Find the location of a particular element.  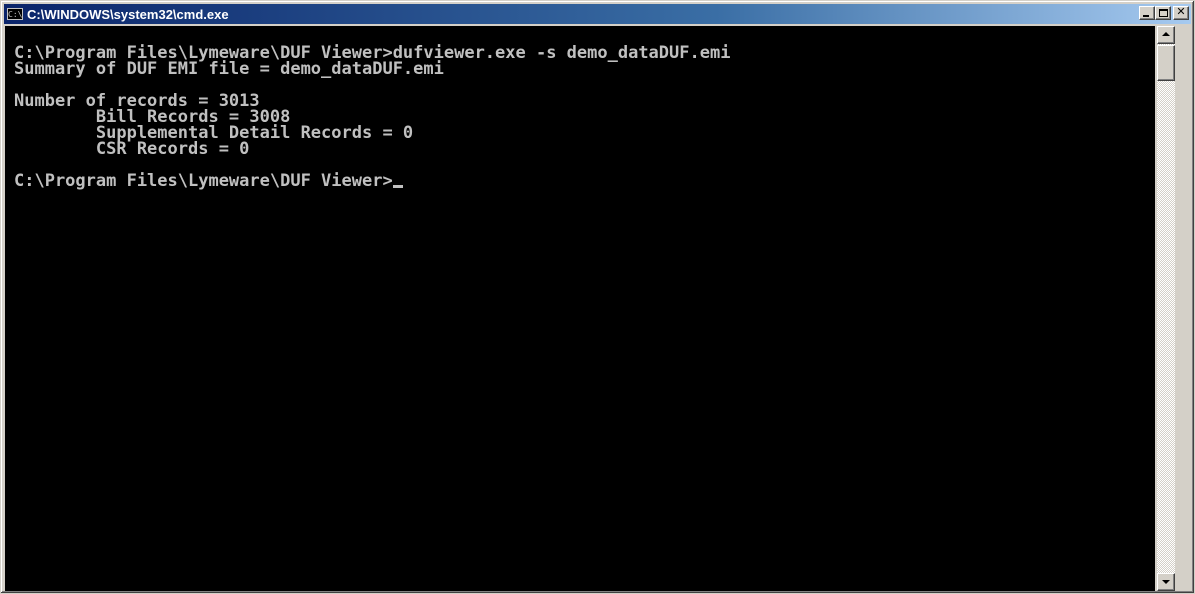

minimize-button is located at coordinates (1147, 13).